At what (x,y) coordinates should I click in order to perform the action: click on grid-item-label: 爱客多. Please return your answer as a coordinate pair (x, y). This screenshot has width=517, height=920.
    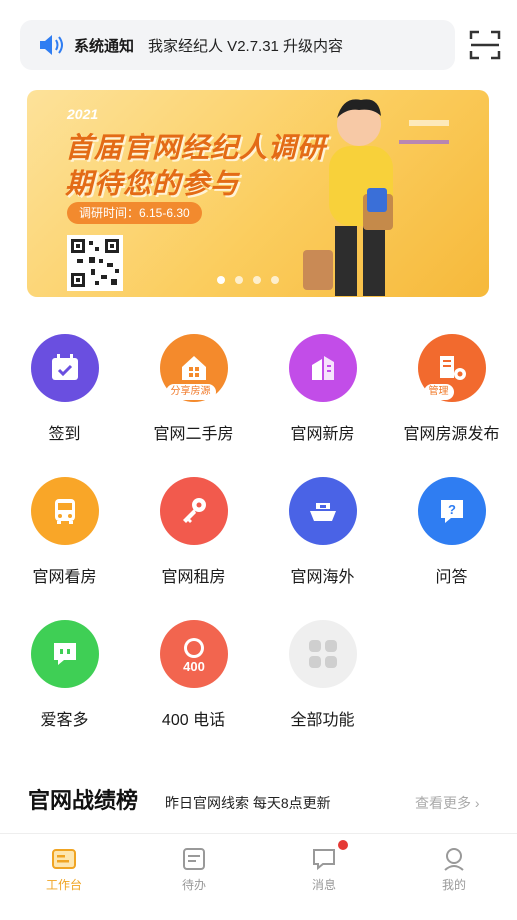
    Looking at the image, I should click on (64, 720).